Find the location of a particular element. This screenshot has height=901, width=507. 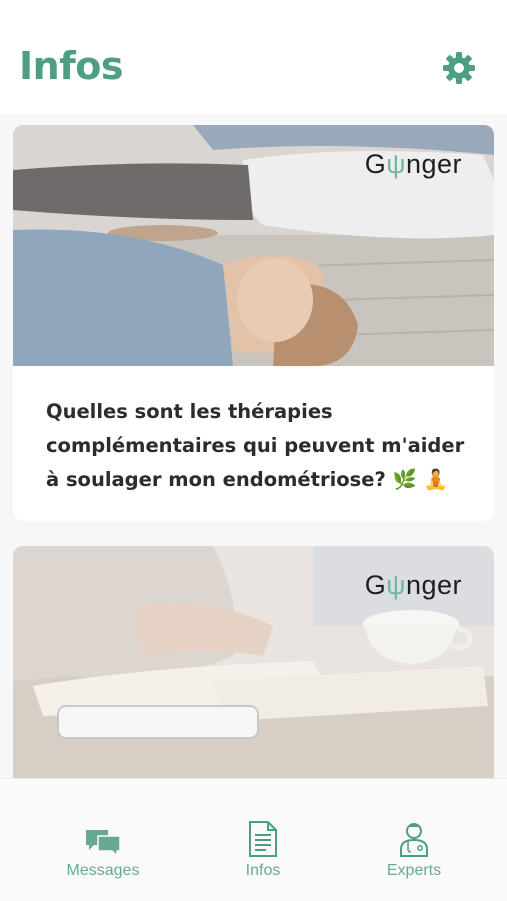

settings-button is located at coordinates (459, 68).